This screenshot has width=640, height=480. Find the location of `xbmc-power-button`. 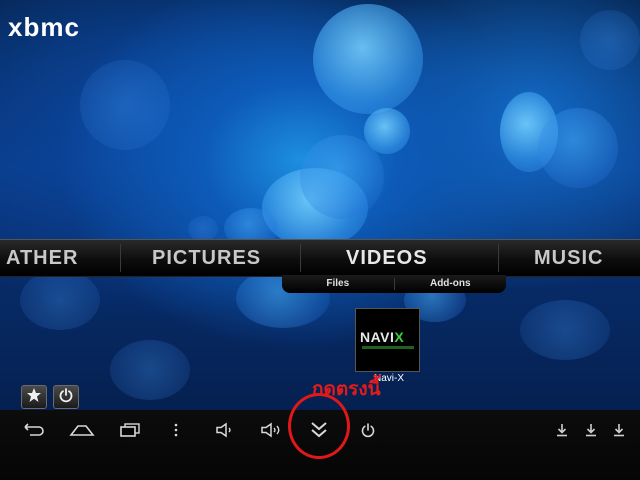

xbmc-power-button is located at coordinates (66, 397).